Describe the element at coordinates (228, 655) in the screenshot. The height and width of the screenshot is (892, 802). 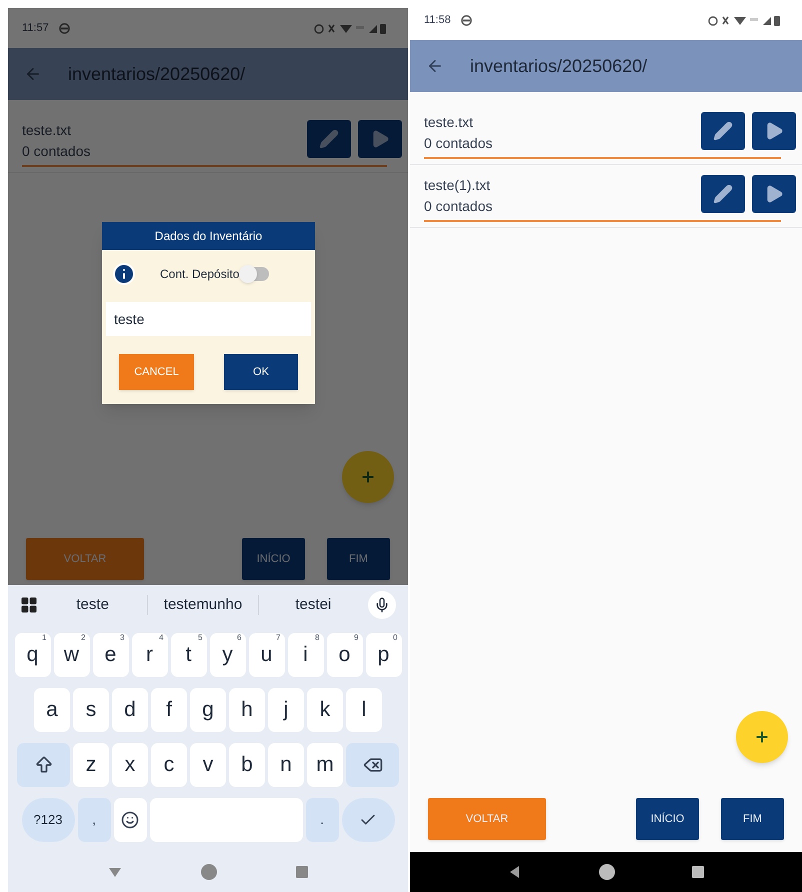
I see `letter-key: y 6` at that location.